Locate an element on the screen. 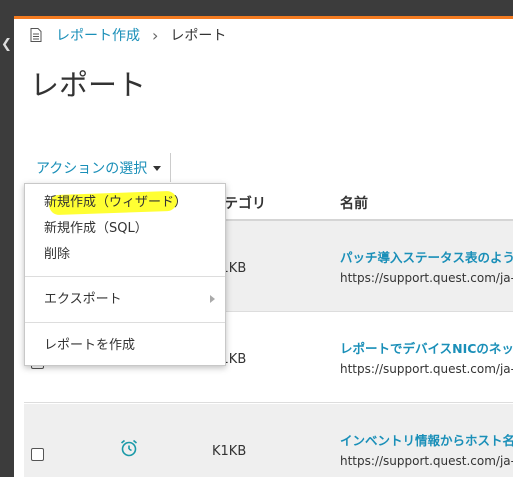 The image size is (513, 477). menu-item-new-sql: 新規作成（SQL） is located at coordinates (96, 229).